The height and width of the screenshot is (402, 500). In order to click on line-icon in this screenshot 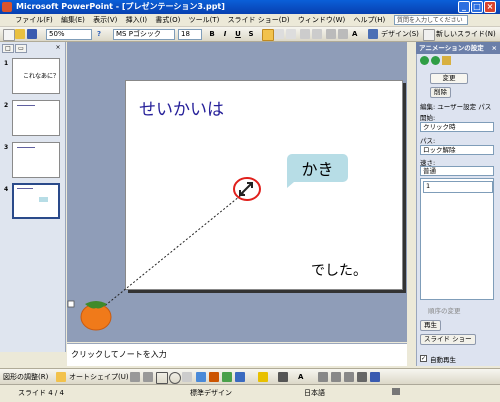, I will do `click(135, 377)`.